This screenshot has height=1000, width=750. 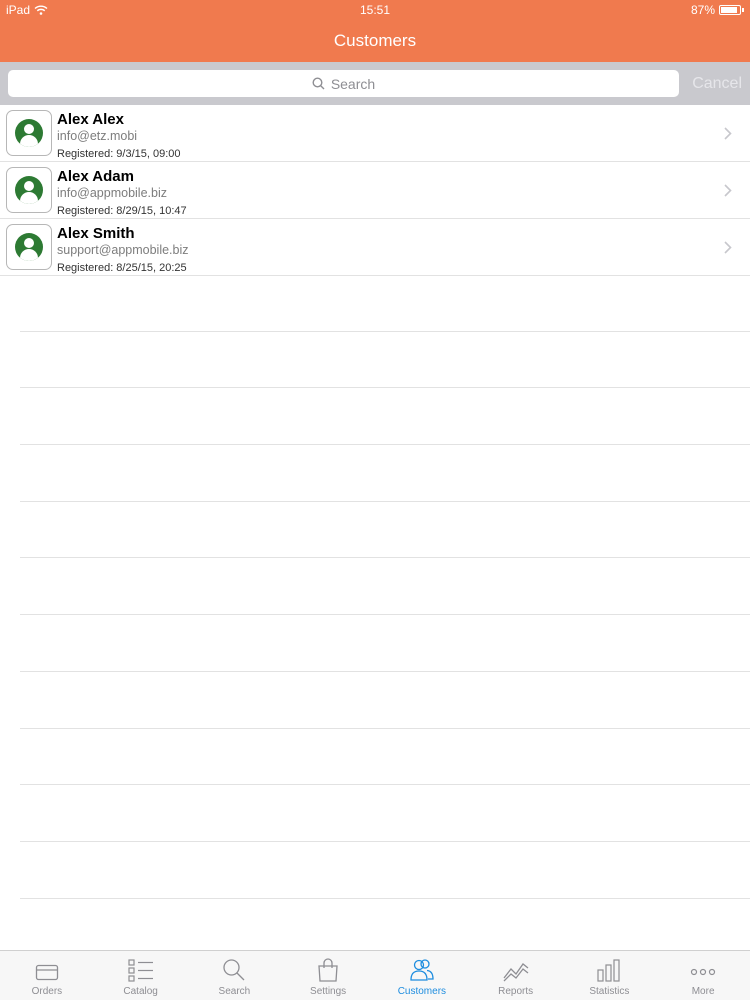 I want to click on customer-name: Alex Adam, so click(x=95, y=176).